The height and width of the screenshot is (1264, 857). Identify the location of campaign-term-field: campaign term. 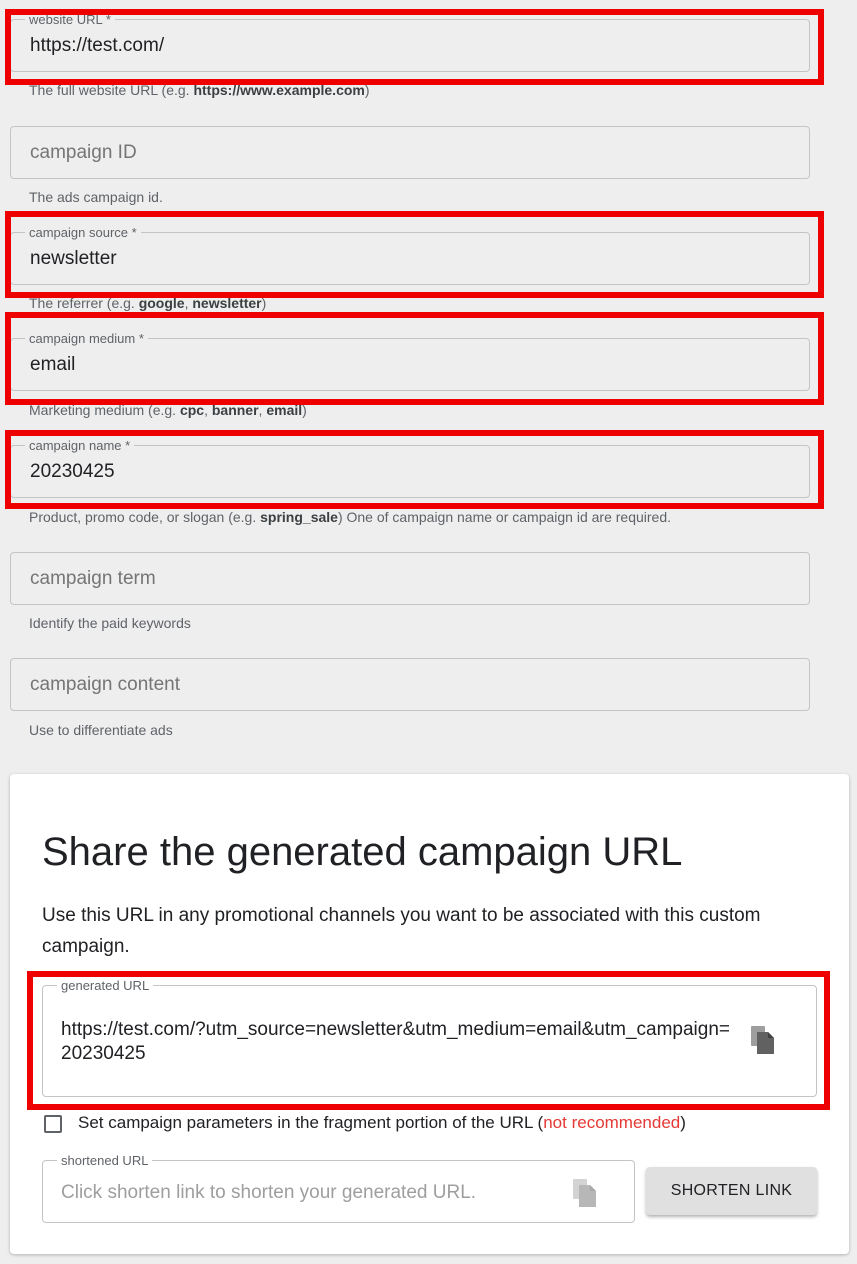
(410, 578).